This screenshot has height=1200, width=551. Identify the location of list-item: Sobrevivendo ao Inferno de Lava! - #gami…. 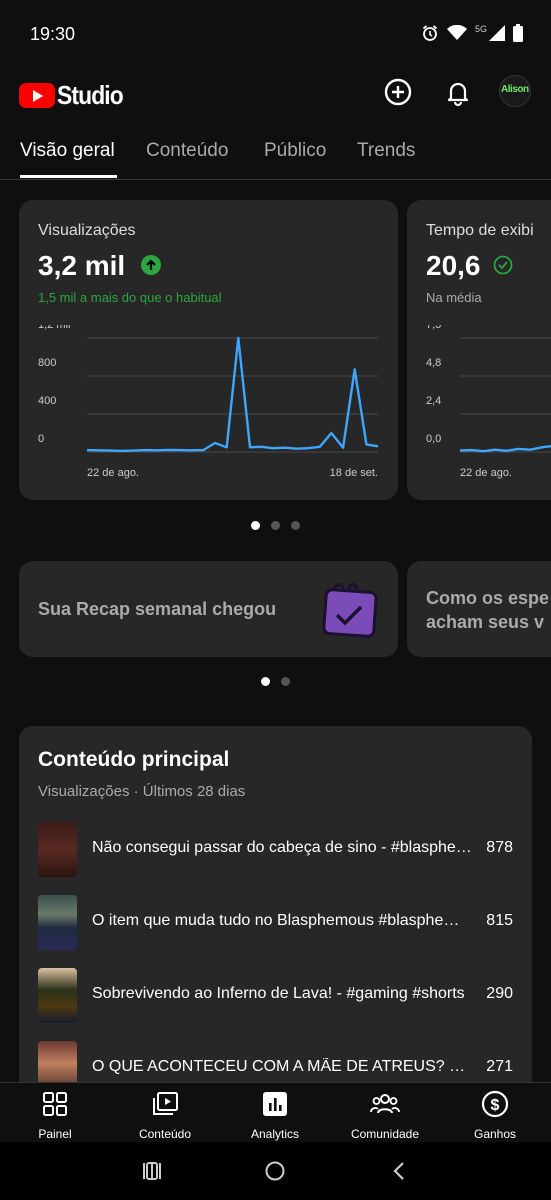
(275, 995).